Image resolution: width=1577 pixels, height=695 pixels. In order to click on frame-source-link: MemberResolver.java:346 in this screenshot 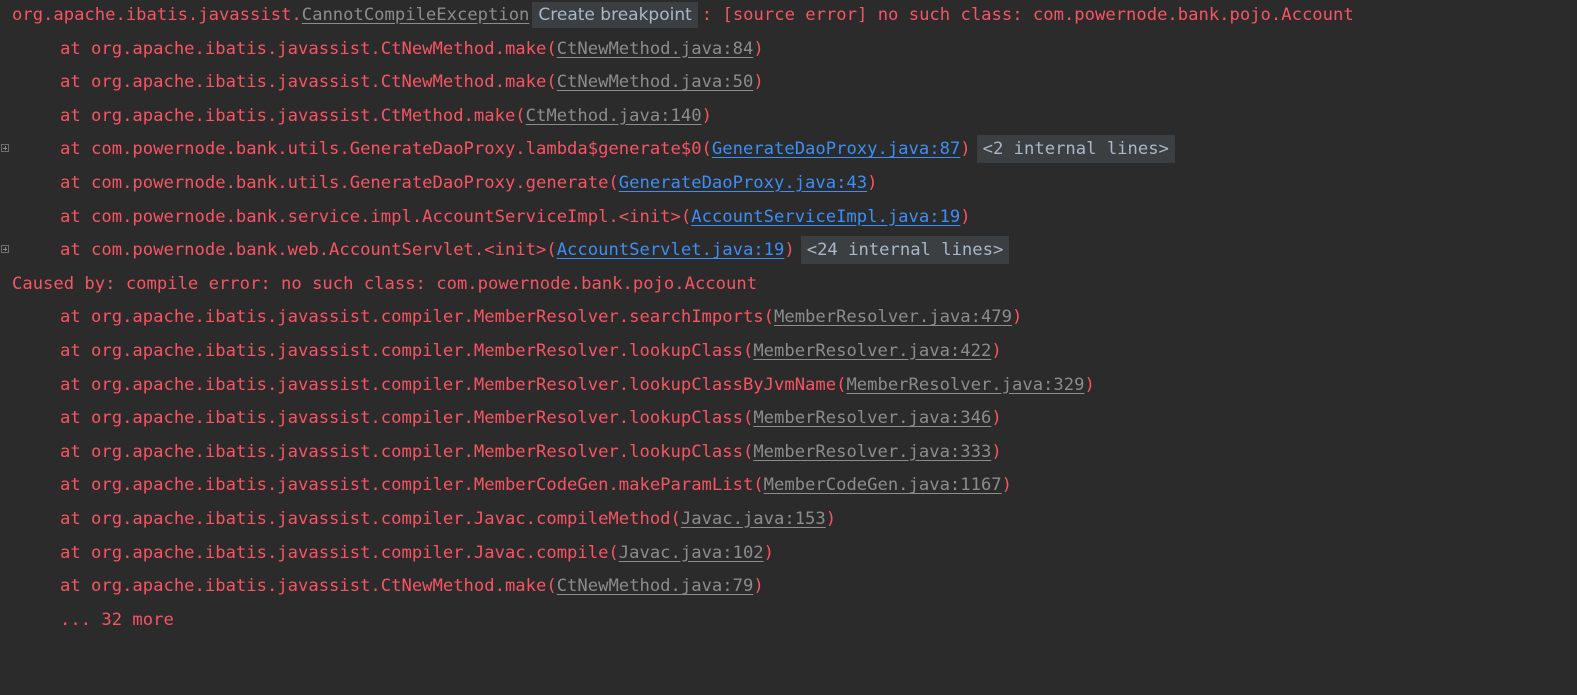, I will do `click(872, 418)`.